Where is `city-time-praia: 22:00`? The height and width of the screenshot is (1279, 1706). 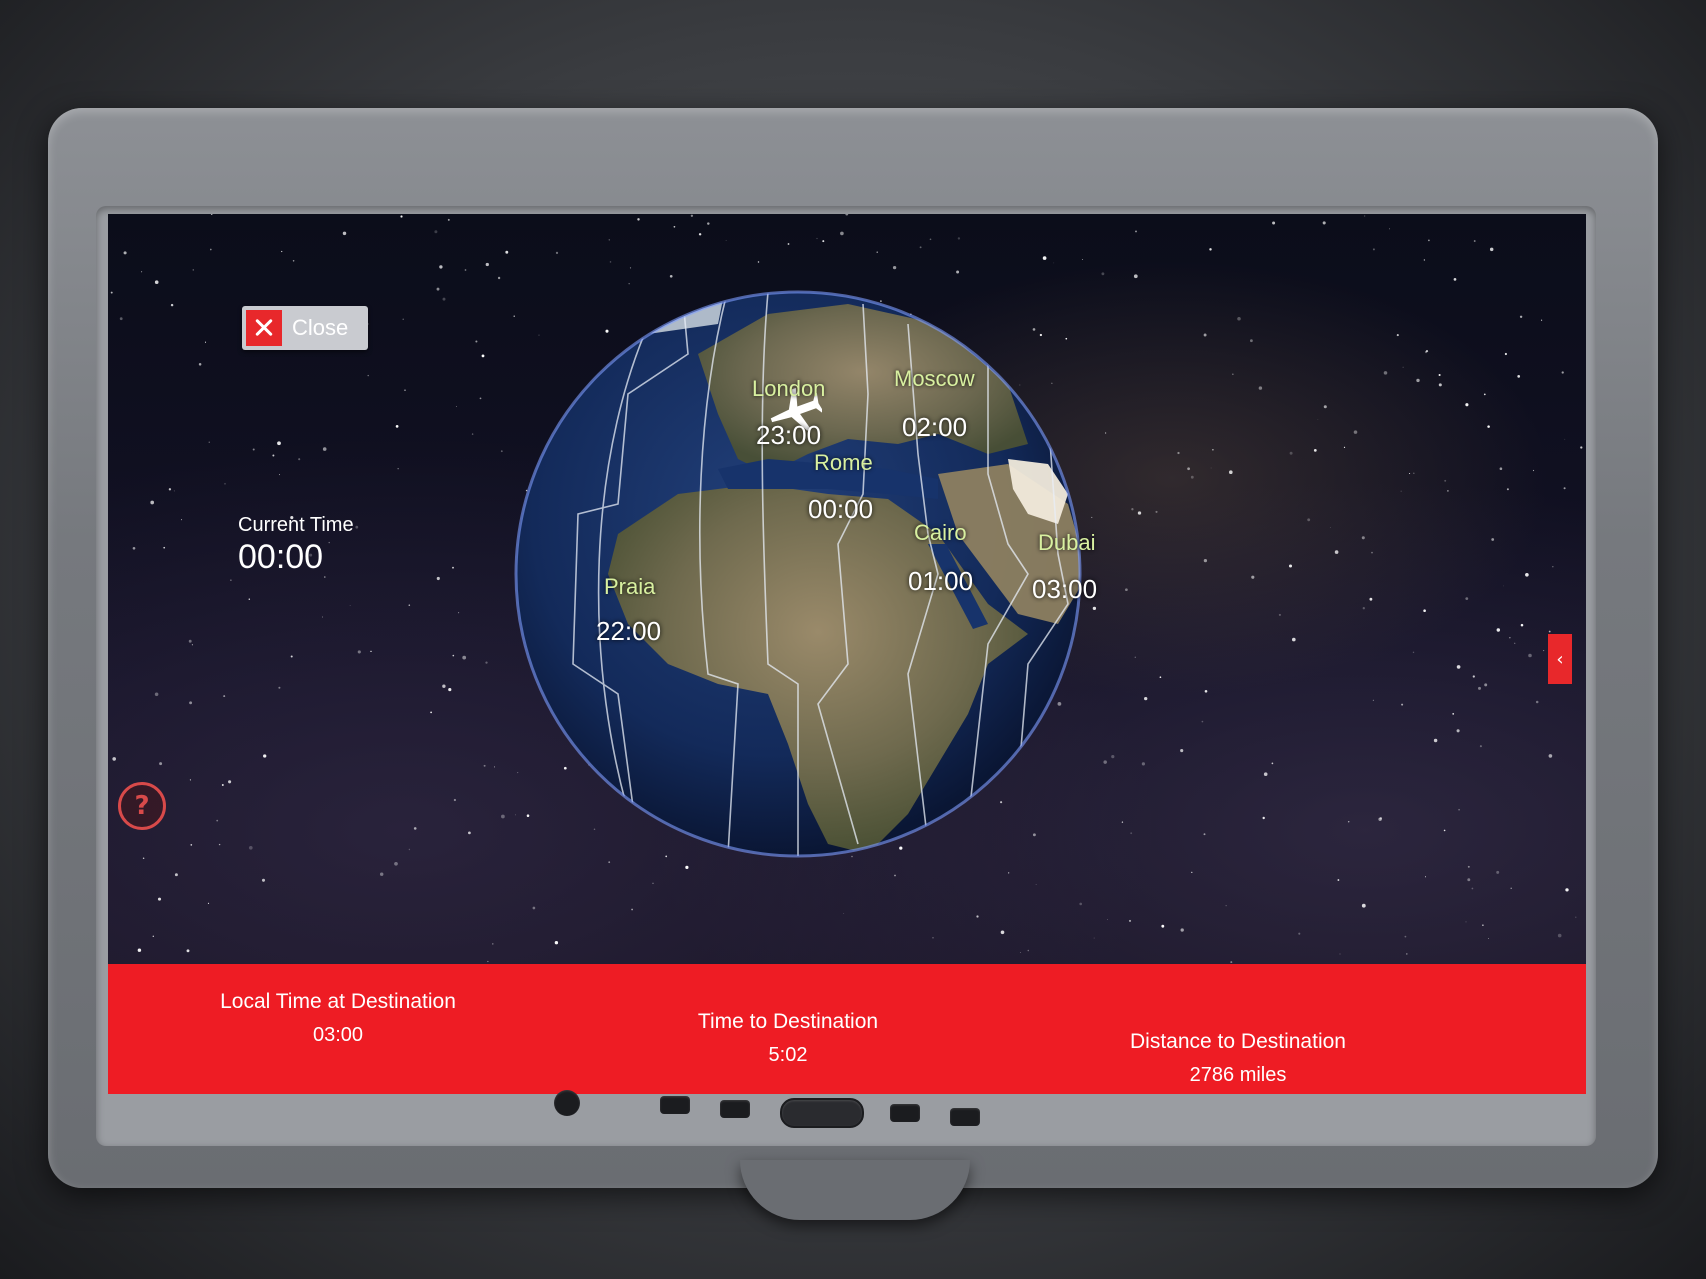
city-time-praia: 22:00 is located at coordinates (629, 631).